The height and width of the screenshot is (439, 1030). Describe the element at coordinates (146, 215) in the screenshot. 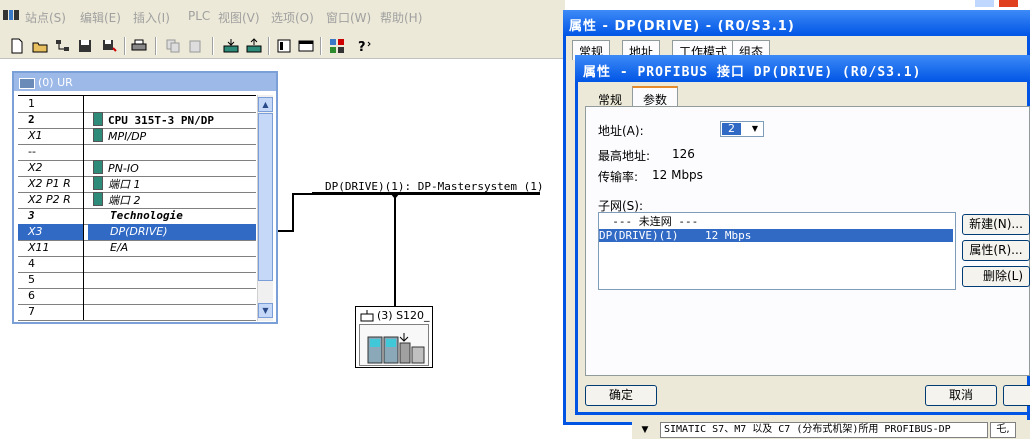

I see `module-cell: Technologie` at that location.